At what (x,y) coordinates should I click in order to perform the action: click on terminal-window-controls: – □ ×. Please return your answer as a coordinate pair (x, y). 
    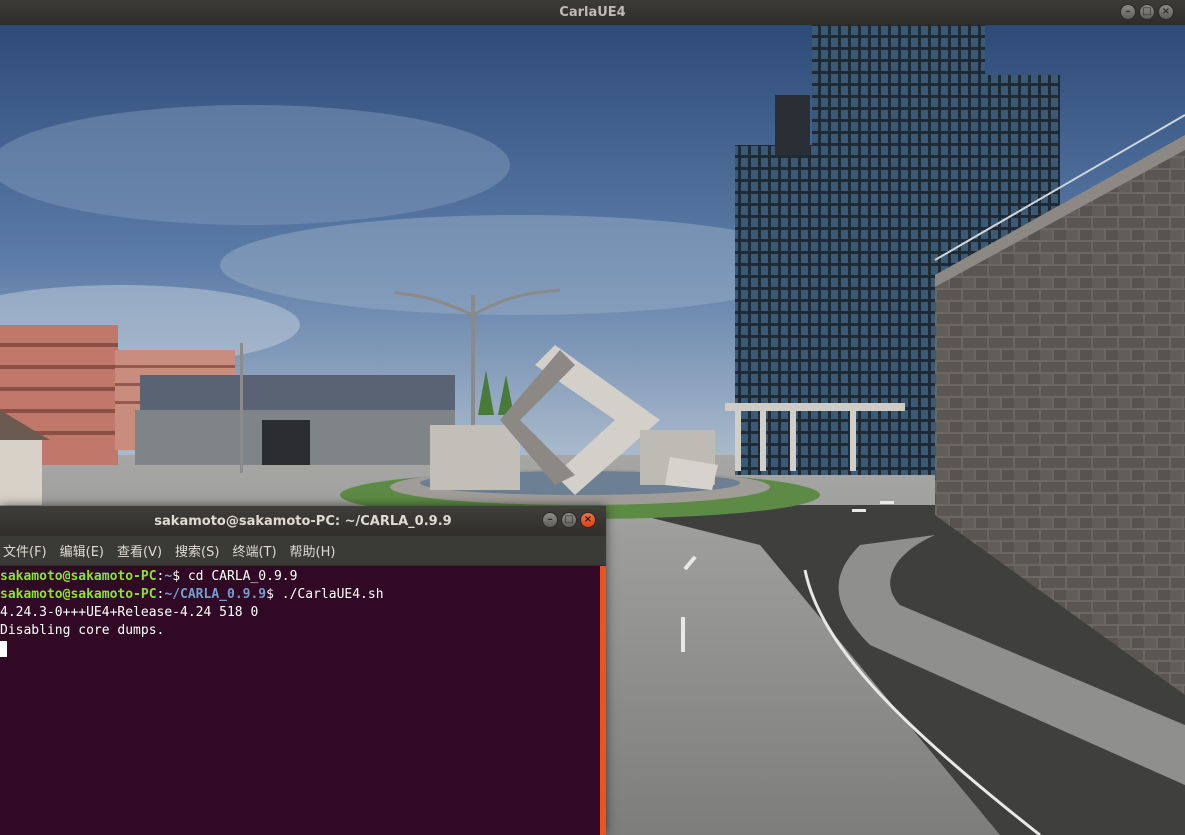
    Looking at the image, I should click on (569, 520).